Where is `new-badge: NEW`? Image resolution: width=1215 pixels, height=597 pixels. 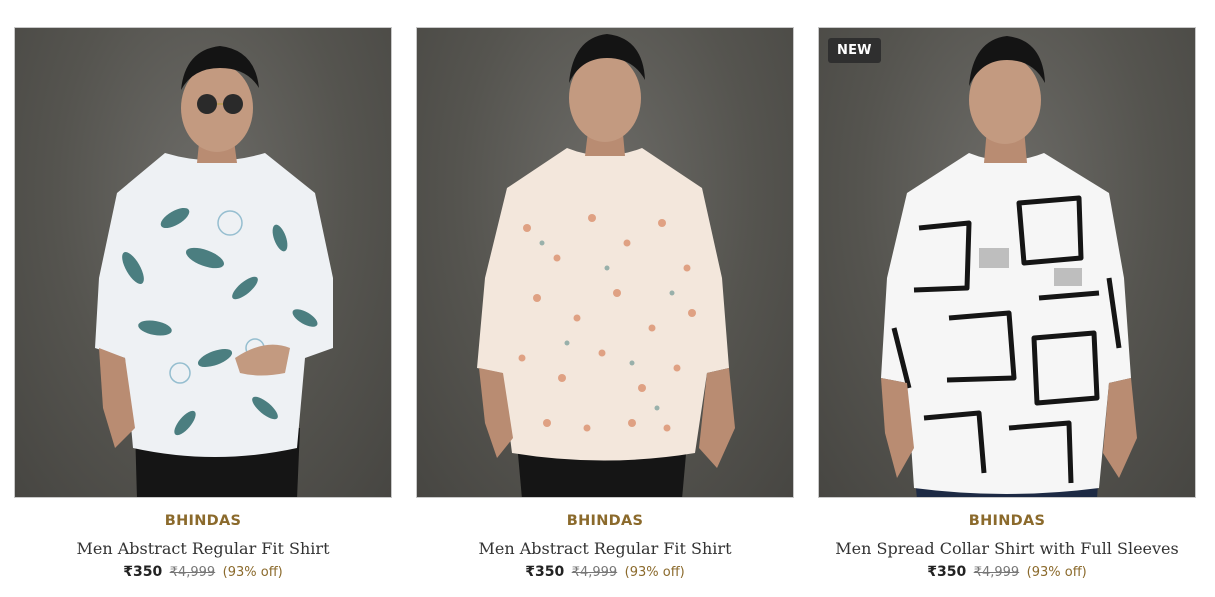
new-badge: NEW is located at coordinates (854, 50).